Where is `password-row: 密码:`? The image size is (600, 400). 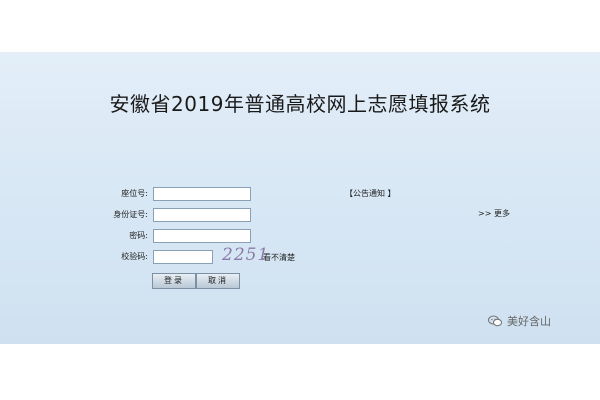
password-row: 密码: is located at coordinates (160, 237).